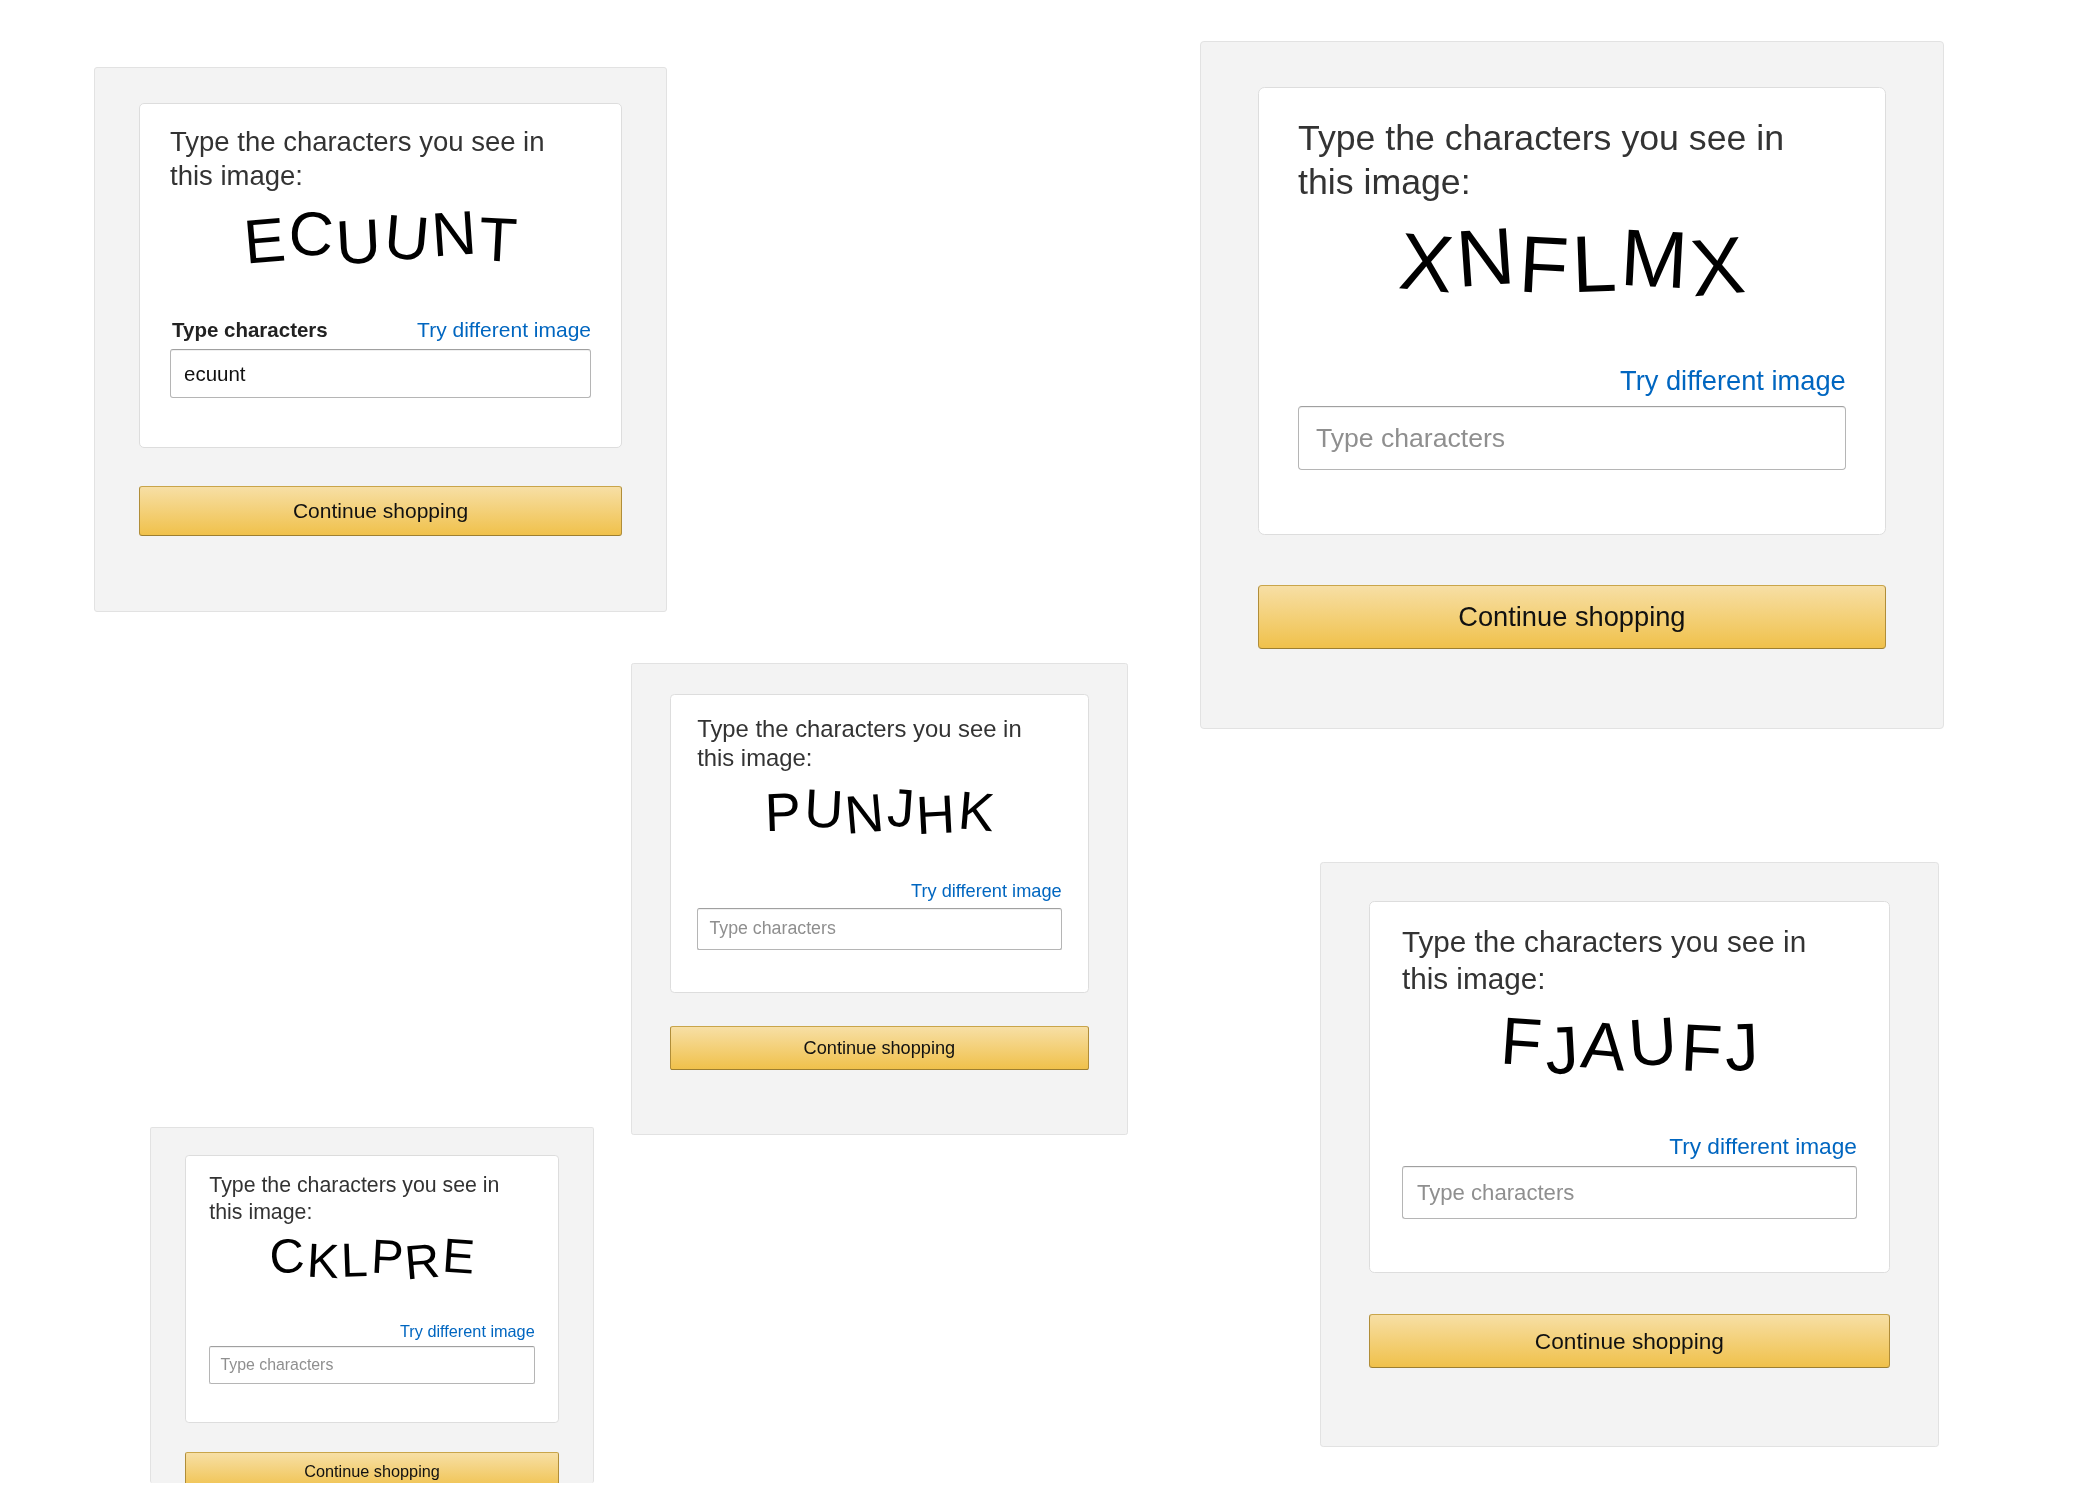  What do you see at coordinates (380, 373) in the screenshot?
I see `captcha-input: ecuunt` at bounding box center [380, 373].